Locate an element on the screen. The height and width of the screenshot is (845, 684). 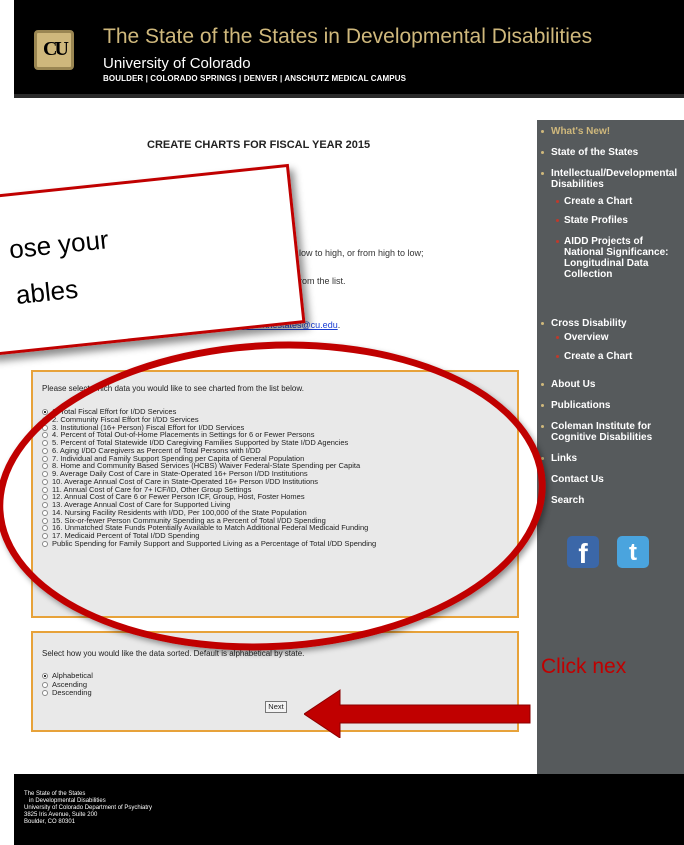
sort-option-label: Alphabetical is located at coordinates (72, 675).